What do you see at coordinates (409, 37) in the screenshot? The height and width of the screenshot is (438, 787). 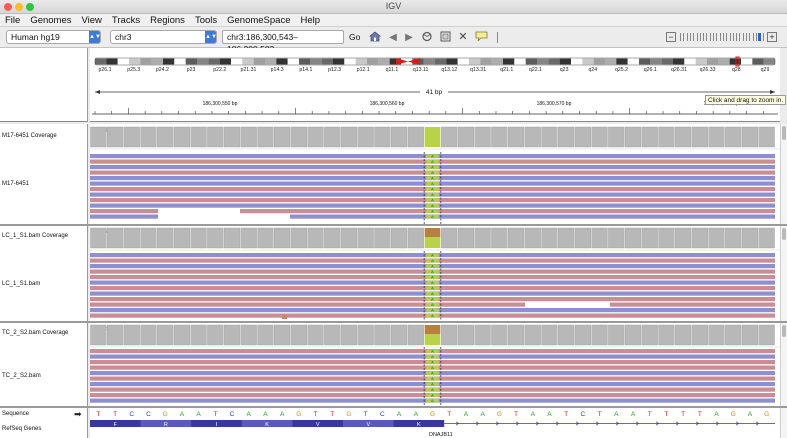 I see `forward-icon: ▶` at bounding box center [409, 37].